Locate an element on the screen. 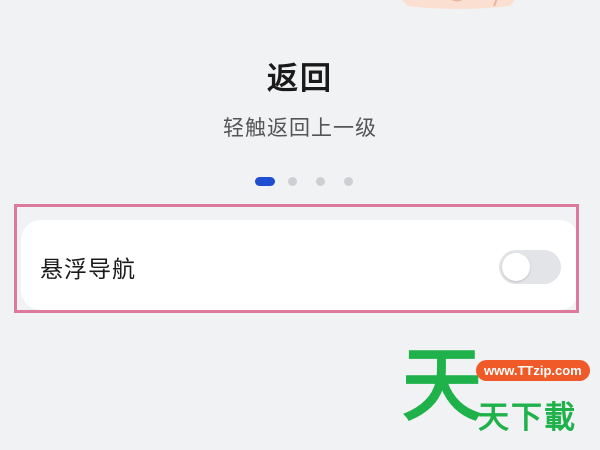  watermark-badge: www.TTzip.com is located at coordinates (533, 370).